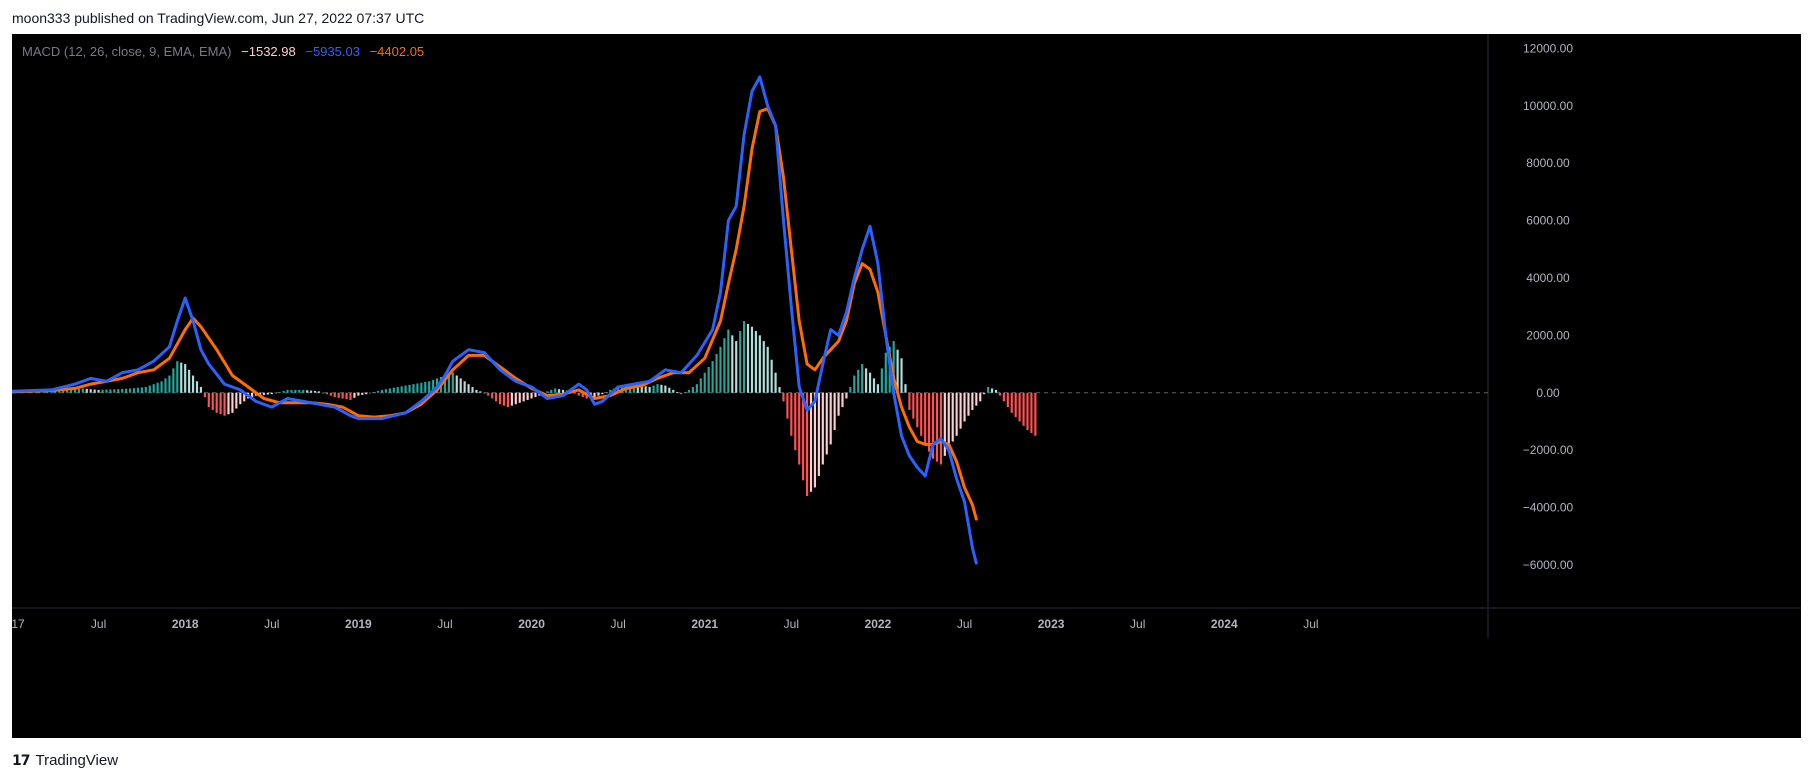 This screenshot has height=783, width=1813. I want to click on y-tick-label: −4000.00, so click(1548, 508).